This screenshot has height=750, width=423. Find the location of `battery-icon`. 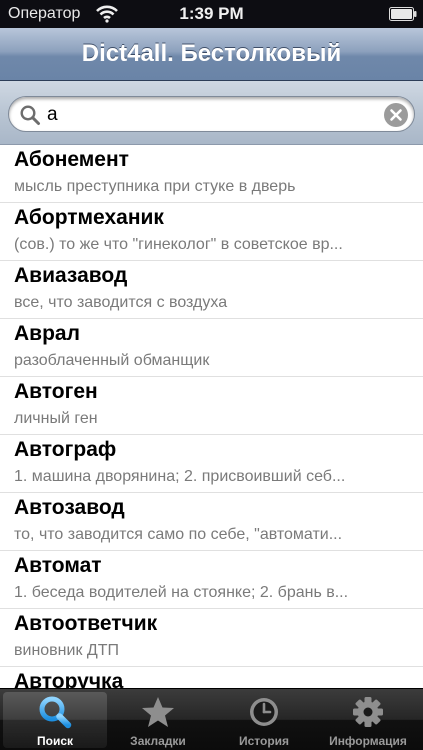

battery-icon is located at coordinates (403, 14).